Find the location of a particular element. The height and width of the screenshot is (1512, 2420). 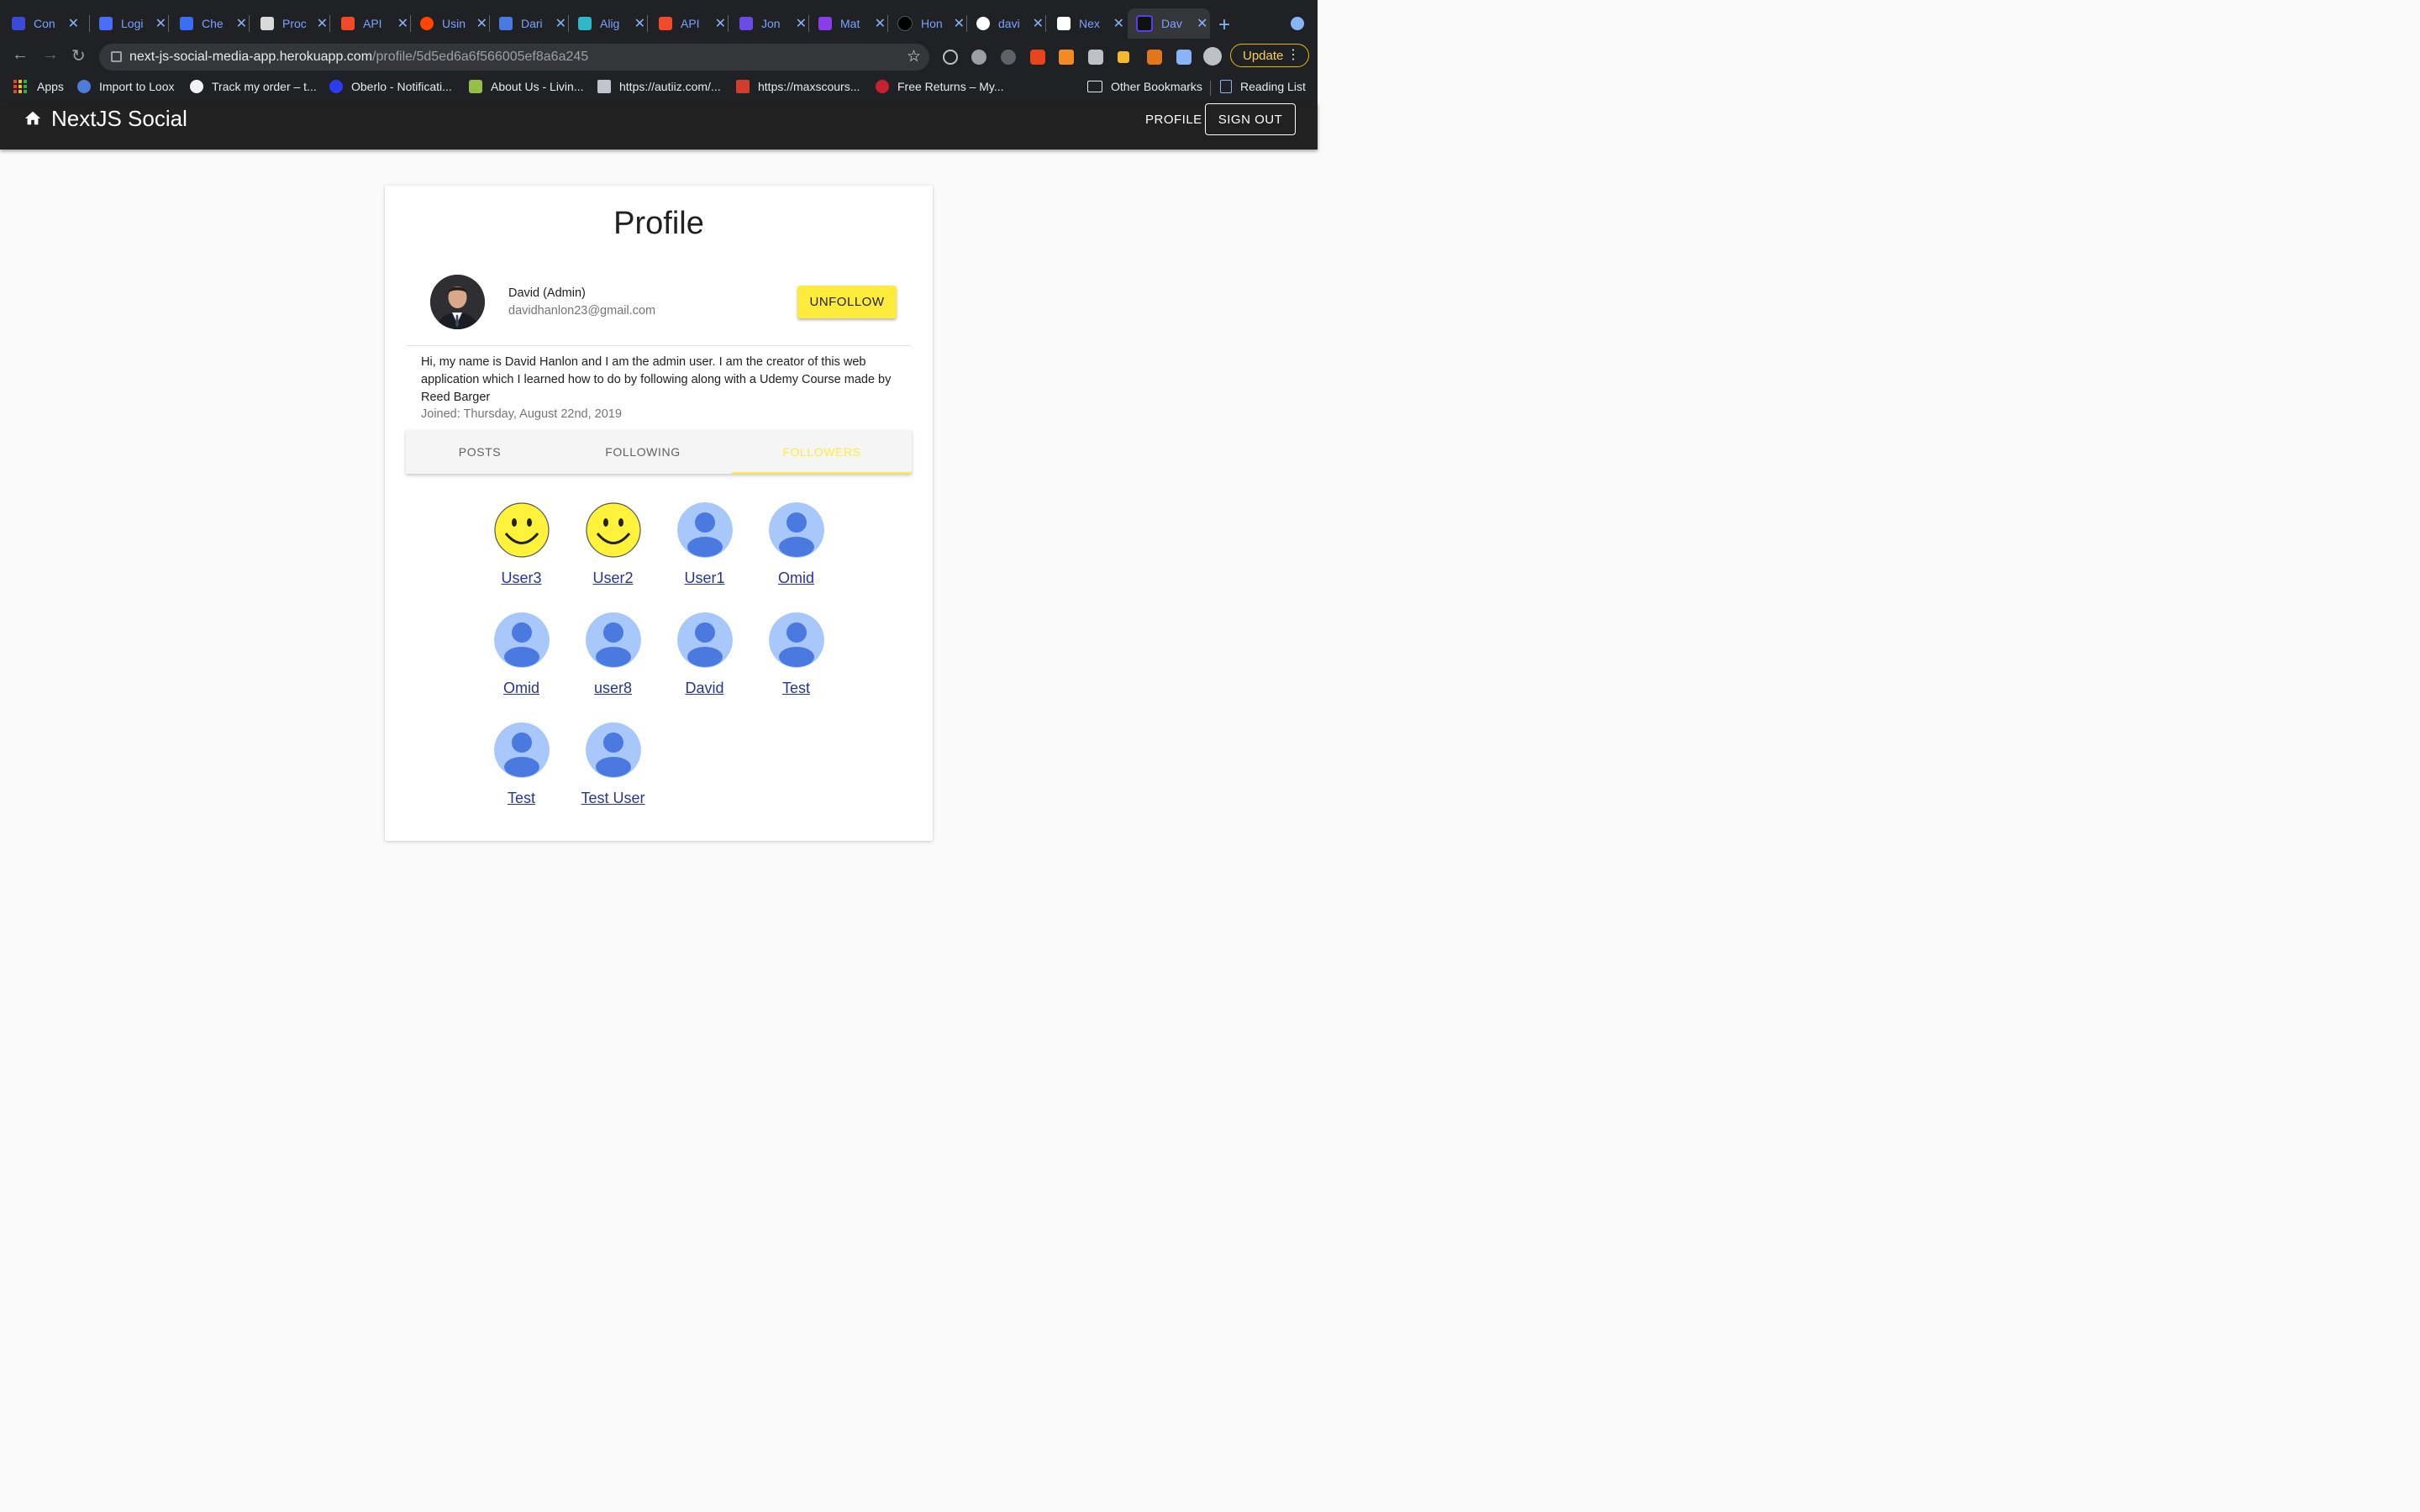

follower-name-link: Test User is located at coordinates (613, 798).